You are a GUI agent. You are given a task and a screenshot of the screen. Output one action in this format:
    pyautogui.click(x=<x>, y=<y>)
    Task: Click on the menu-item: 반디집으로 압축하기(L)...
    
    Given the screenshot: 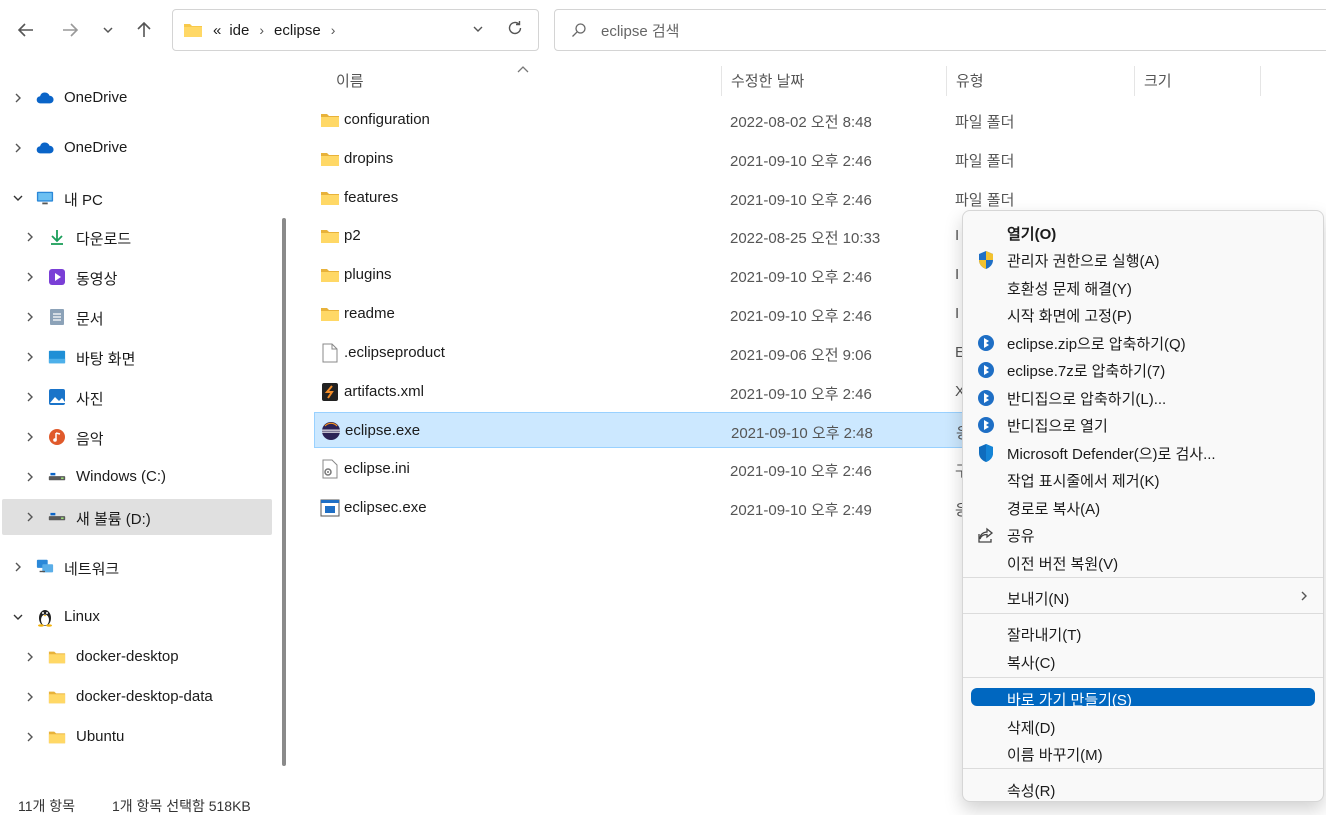 What is the action you would take?
    pyautogui.click(x=1143, y=397)
    